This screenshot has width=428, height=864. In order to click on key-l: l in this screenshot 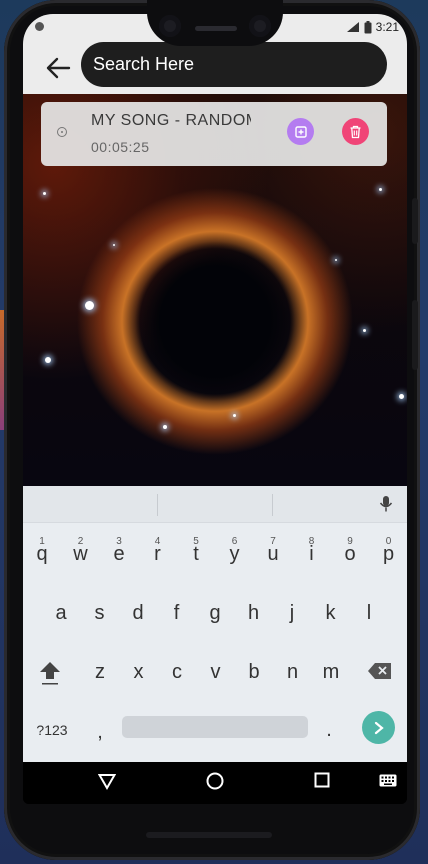, I will do `click(369, 613)`.